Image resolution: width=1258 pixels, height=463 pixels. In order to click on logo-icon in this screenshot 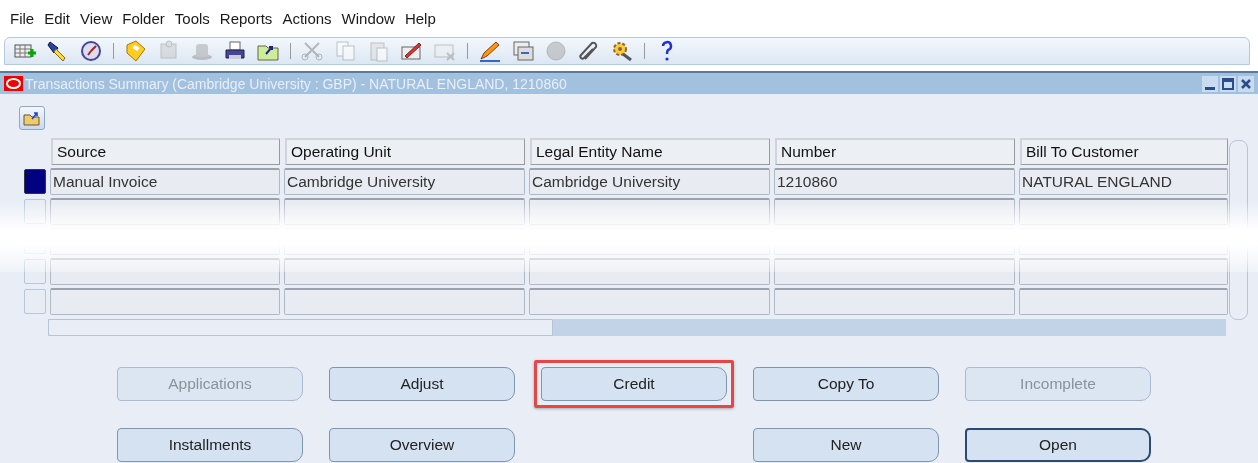, I will do `click(13, 83)`.